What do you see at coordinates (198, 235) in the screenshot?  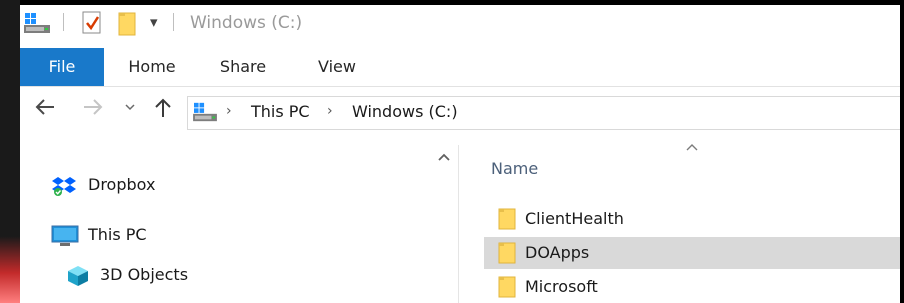 I see `nav-item-this-pc: This PC` at bounding box center [198, 235].